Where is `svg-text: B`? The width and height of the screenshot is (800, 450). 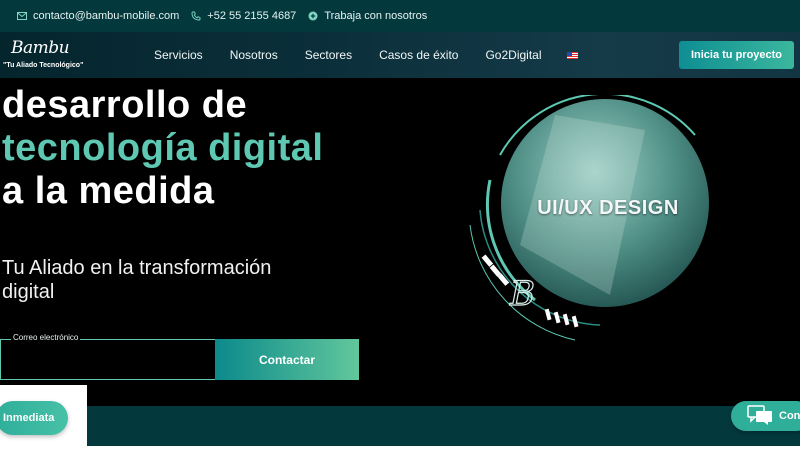 svg-text: B is located at coordinates (522, 294).